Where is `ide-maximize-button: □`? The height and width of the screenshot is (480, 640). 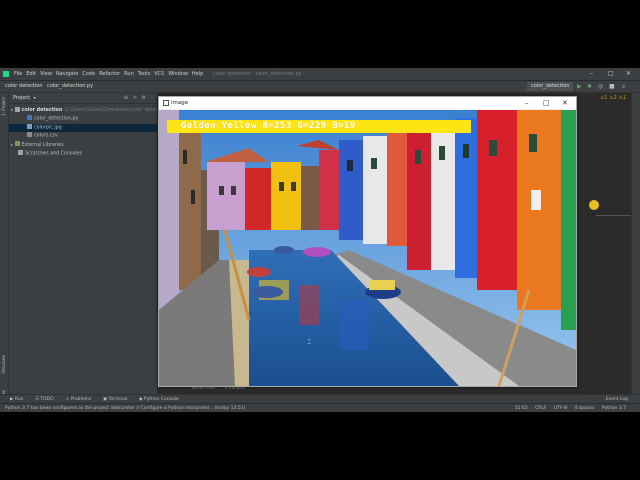 ide-maximize-button: □ is located at coordinates (611, 74).